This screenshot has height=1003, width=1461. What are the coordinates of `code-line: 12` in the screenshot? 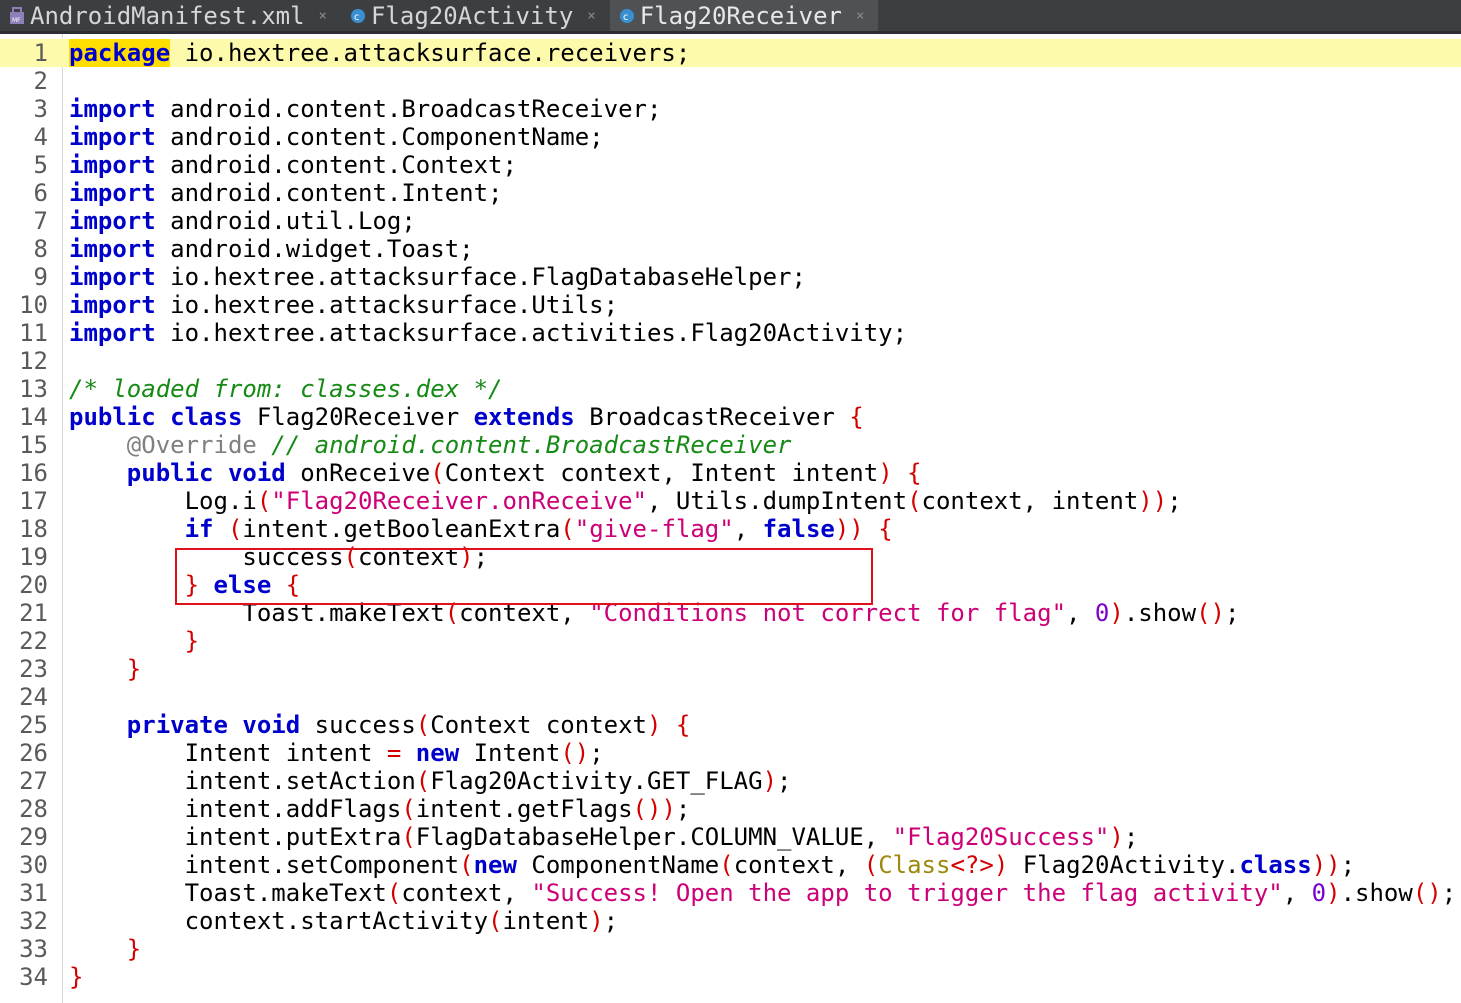 It's located at (730, 361).